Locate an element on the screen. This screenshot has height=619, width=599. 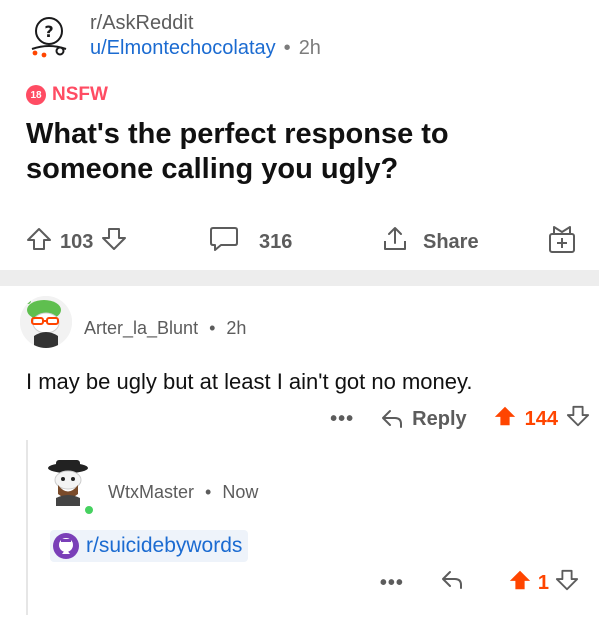
reply-author: WtxMaster is located at coordinates (151, 492).